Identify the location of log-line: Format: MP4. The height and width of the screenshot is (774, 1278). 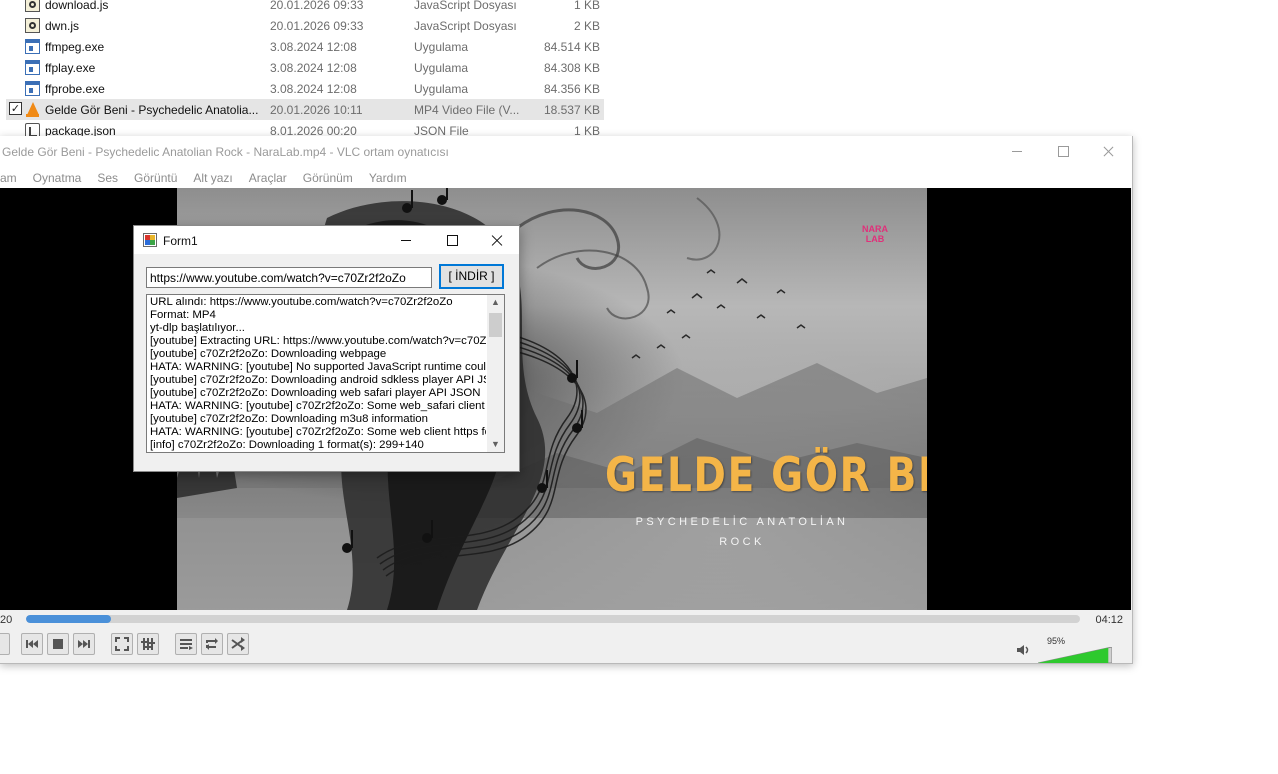
(183, 315).